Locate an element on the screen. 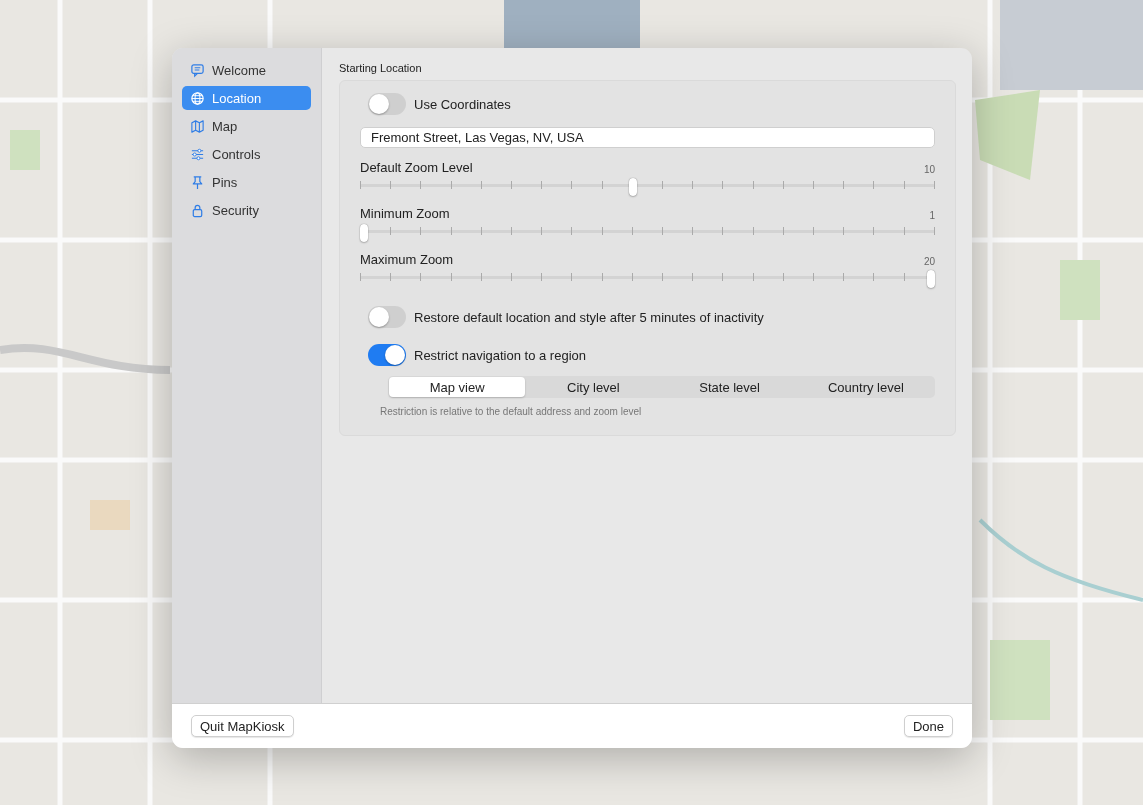 The width and height of the screenshot is (1143, 805). sidebar-item: Controls is located at coordinates (246, 154).